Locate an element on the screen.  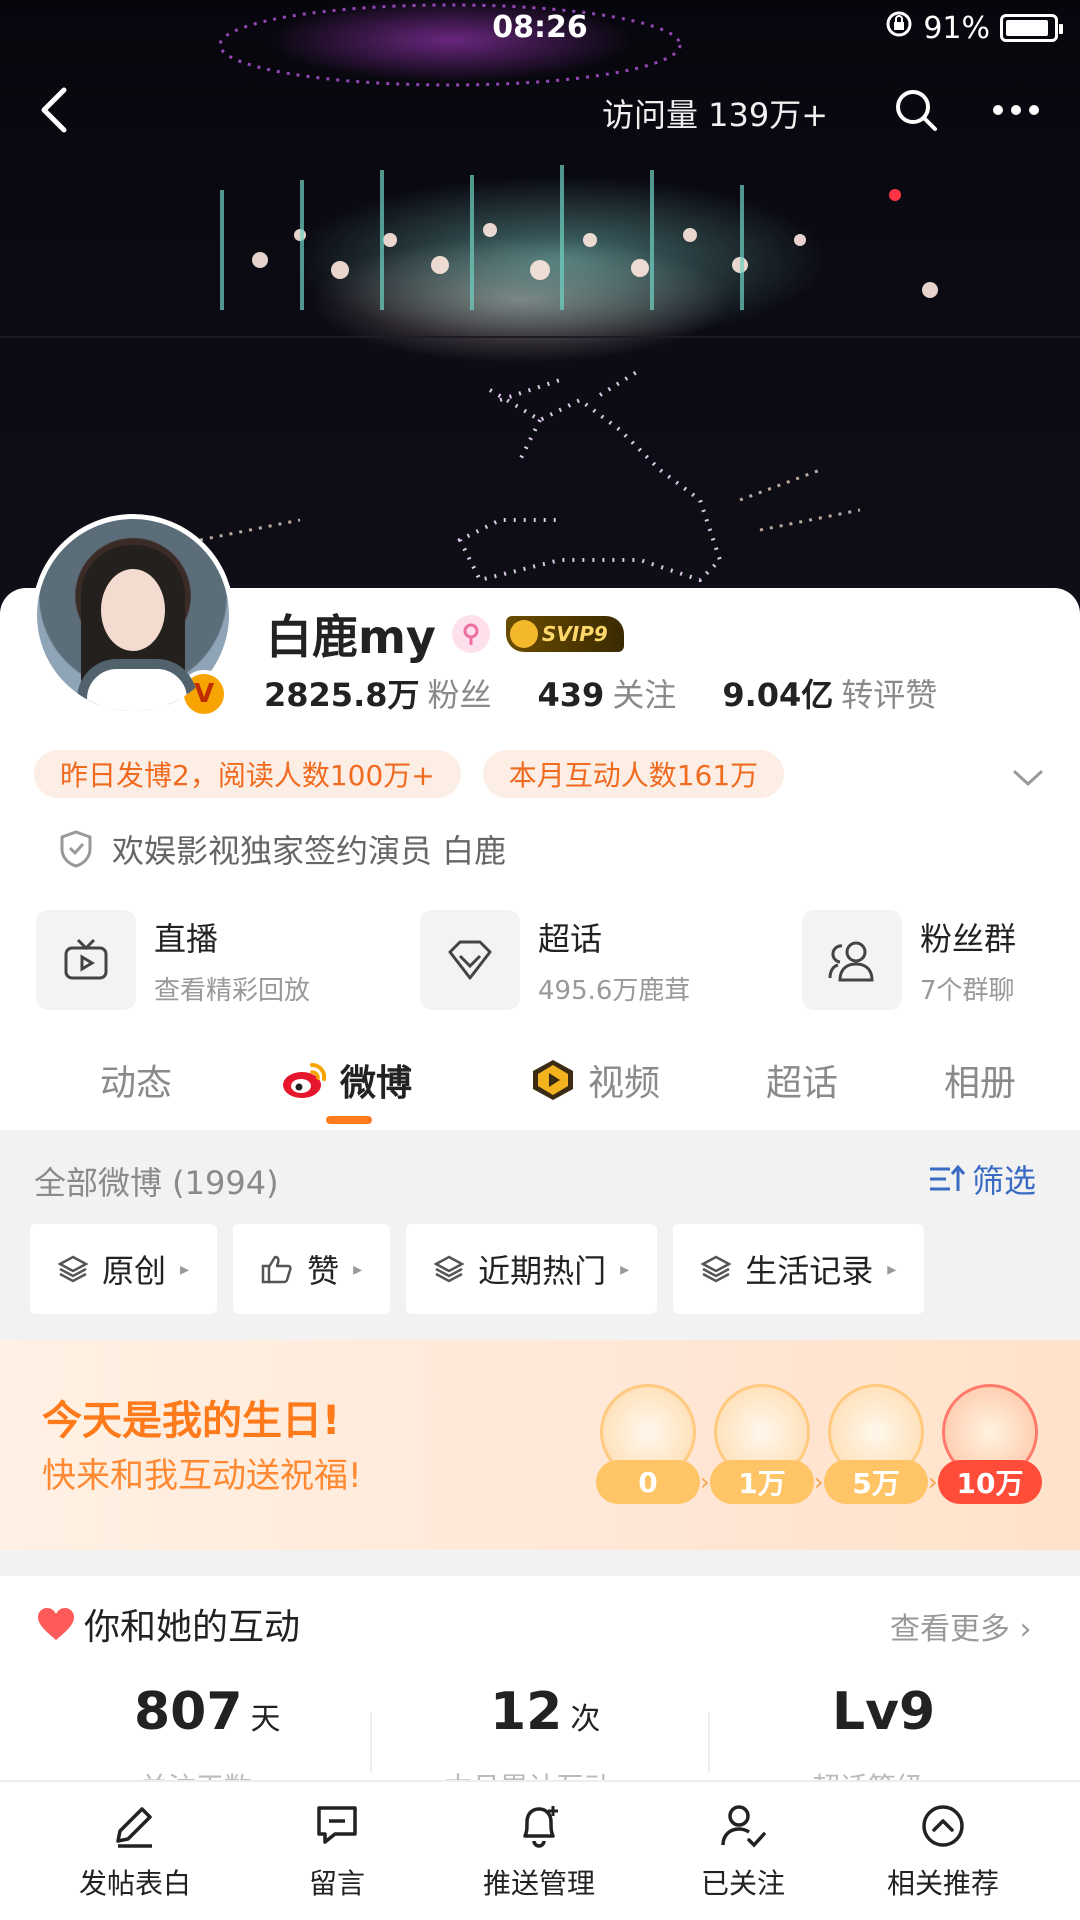
fans-stat: 2825.8万 粉丝 is located at coordinates (378, 693).